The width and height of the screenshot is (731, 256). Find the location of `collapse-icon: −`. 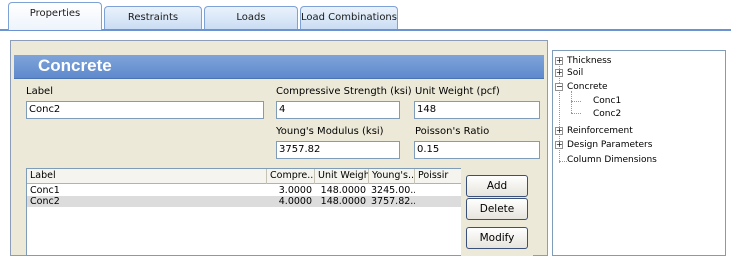

collapse-icon: − is located at coordinates (559, 87).